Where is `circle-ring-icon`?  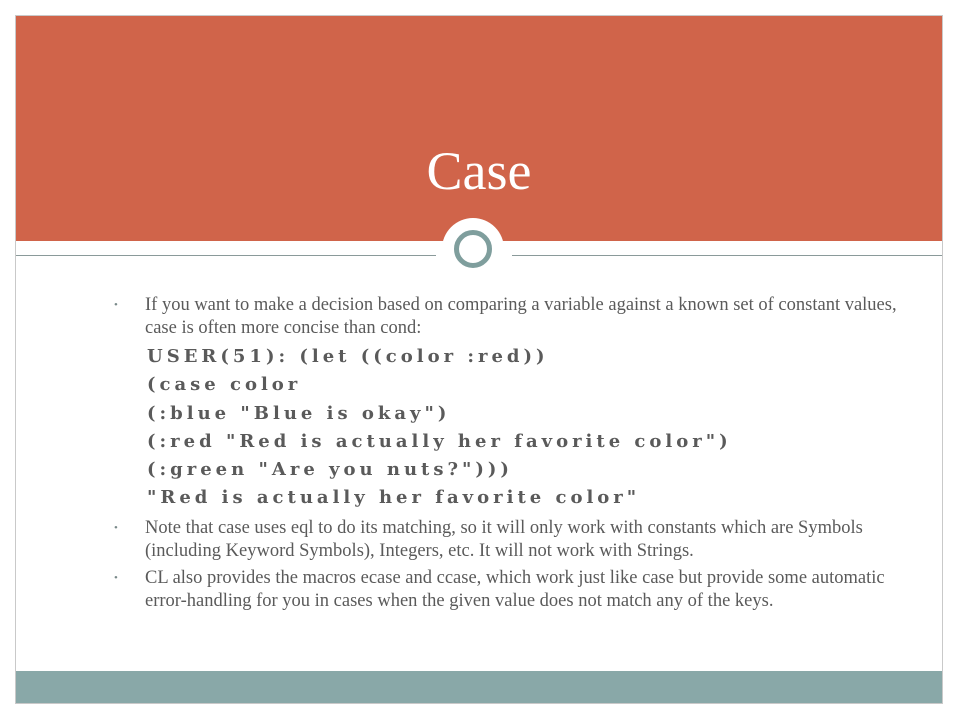
circle-ring-icon is located at coordinates (473, 249).